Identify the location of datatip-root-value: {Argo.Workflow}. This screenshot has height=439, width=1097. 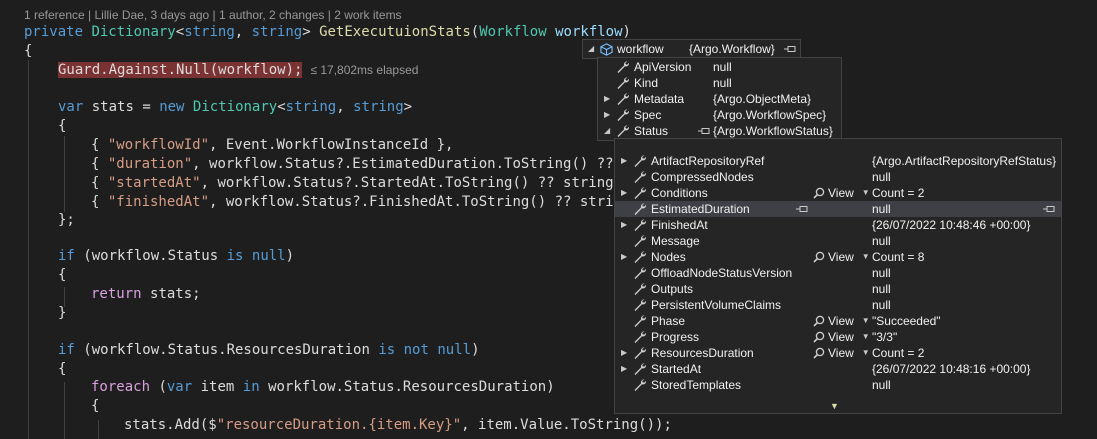
(732, 49).